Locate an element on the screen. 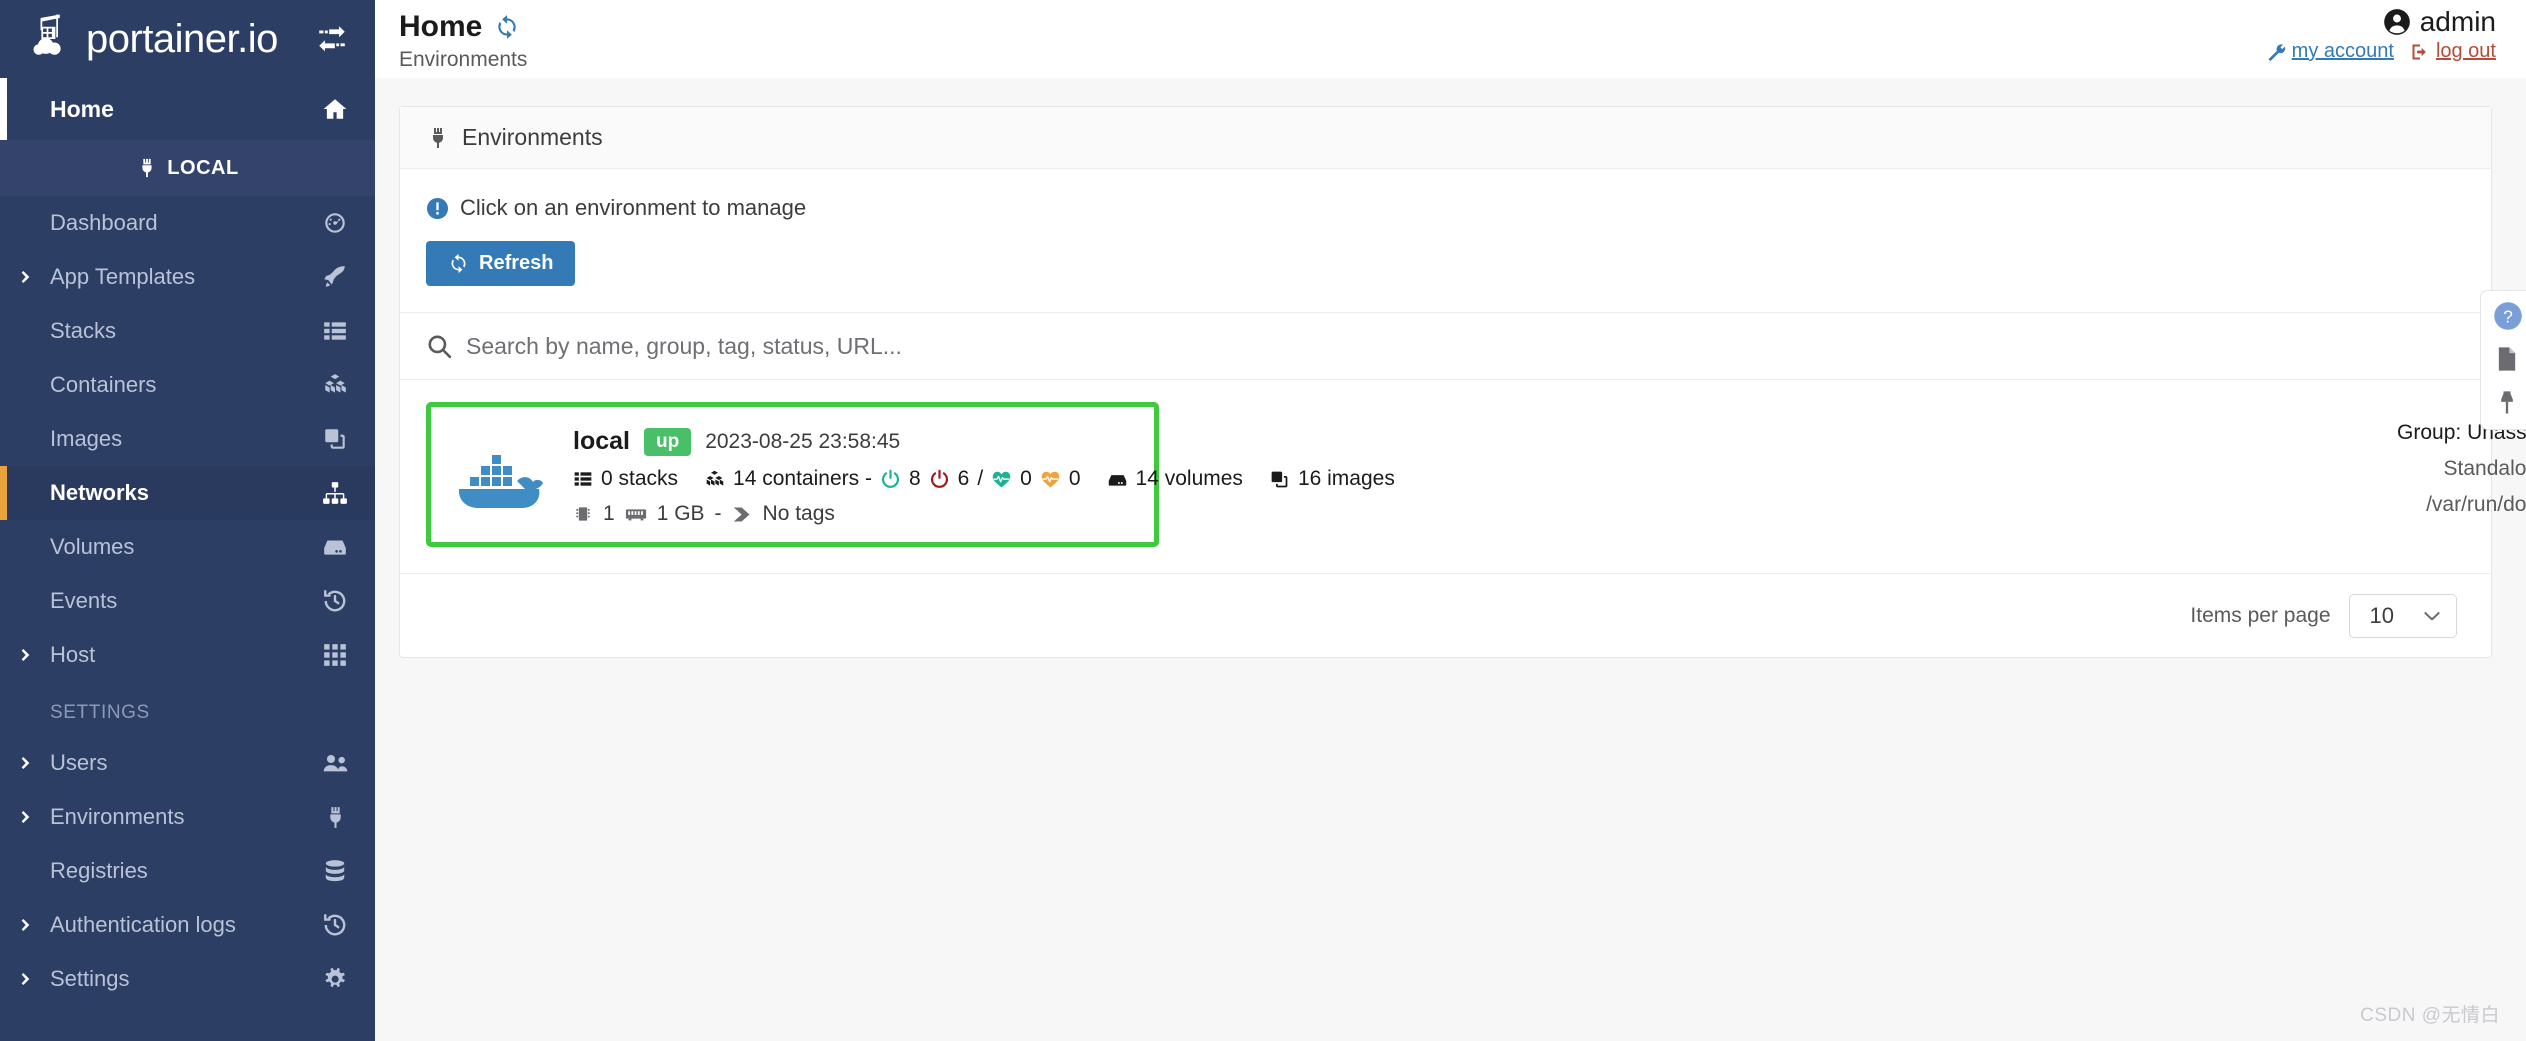 The height and width of the screenshot is (1041, 2526). page-header: Home Environments is located at coordinates (463, 41).